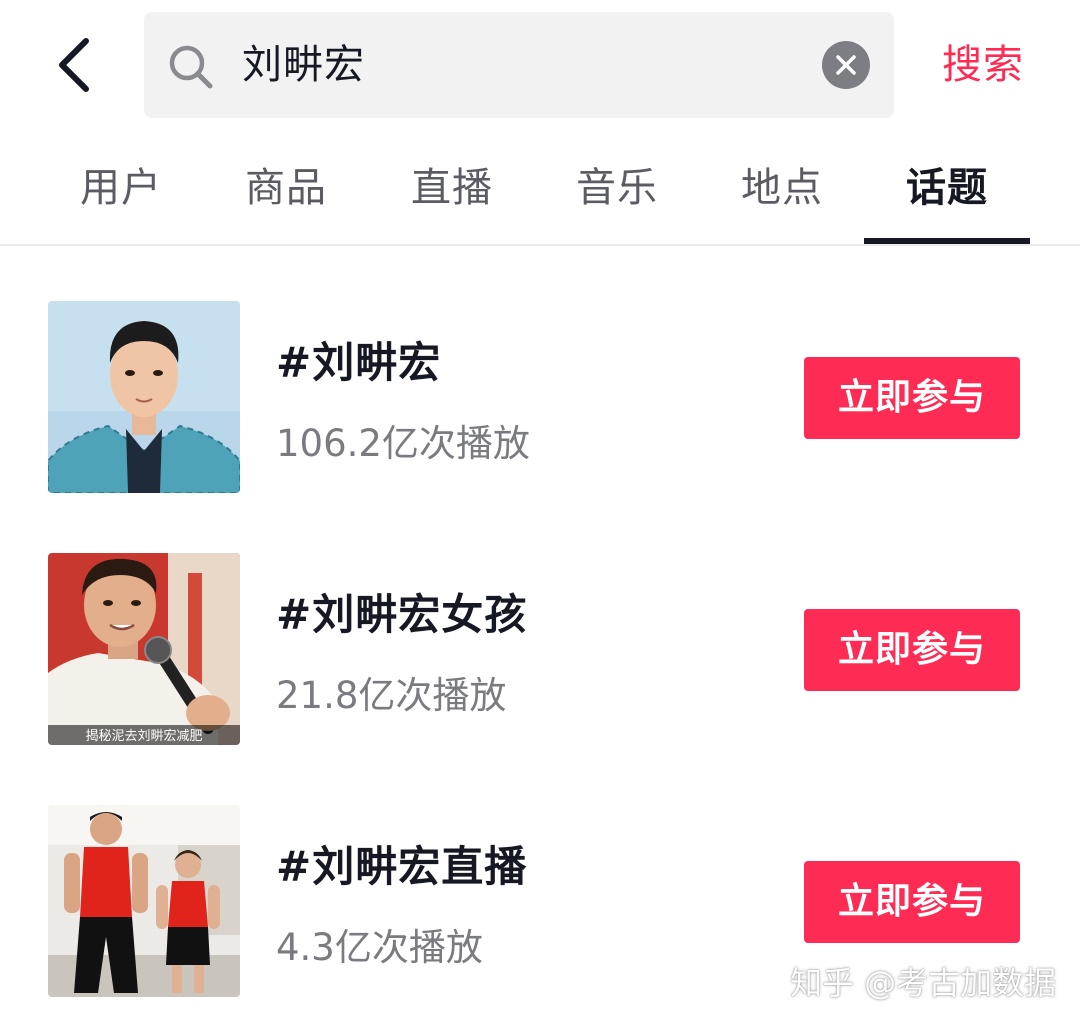 This screenshot has width=1080, height=1025. I want to click on category-tabs: 用户 商品 直播 音乐 地点 话题, so click(540, 192).